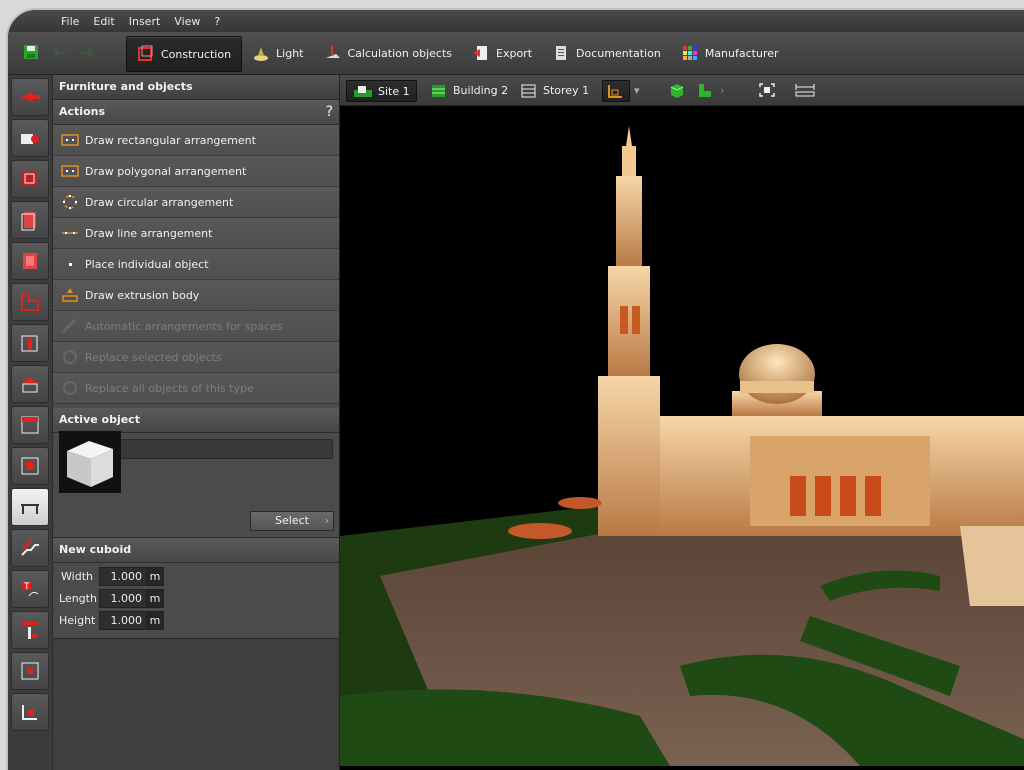  Describe the element at coordinates (741, 53) in the screenshot. I see `tab-manufacturer-label: Manufacturer` at that location.